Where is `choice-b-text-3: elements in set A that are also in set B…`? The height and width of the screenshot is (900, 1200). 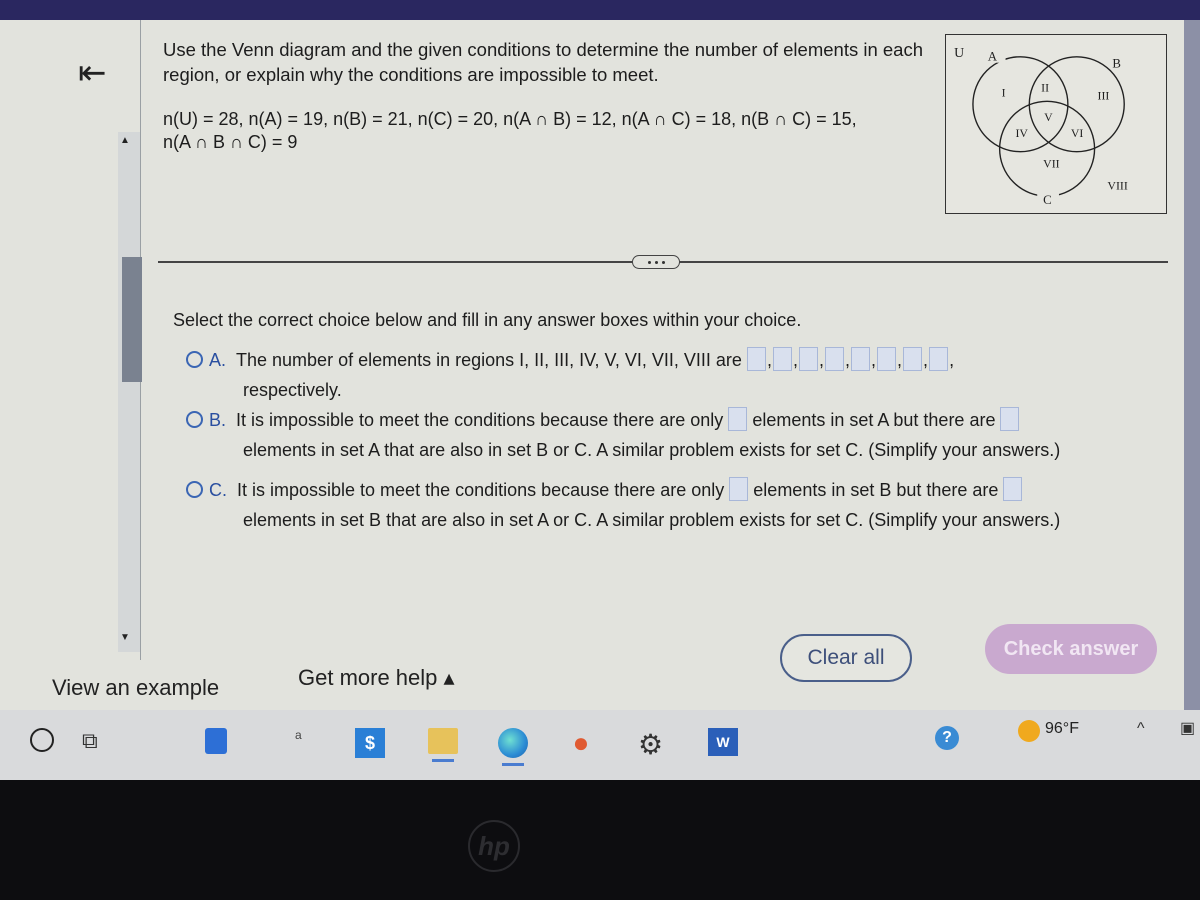 choice-b-text-3: elements in set A that are also in set B… is located at coordinates (652, 450).